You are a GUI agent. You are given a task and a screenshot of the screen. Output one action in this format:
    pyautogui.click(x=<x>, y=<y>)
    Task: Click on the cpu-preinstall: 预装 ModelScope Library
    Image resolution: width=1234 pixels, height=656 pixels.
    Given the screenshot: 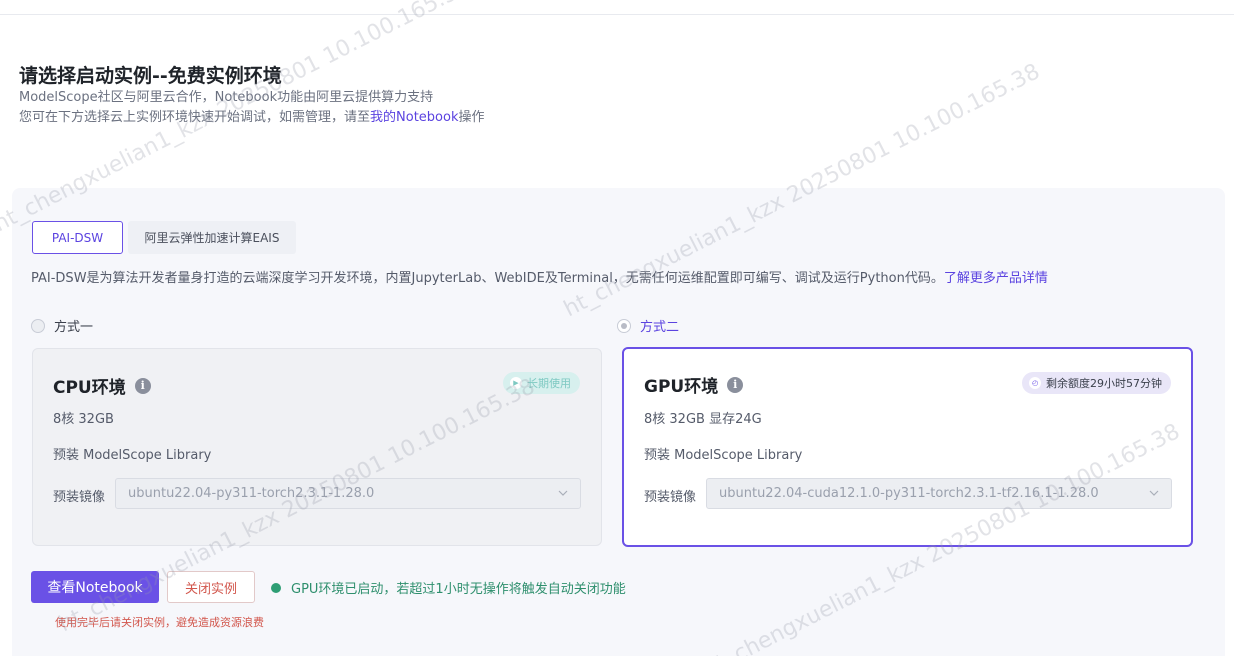 What is the action you would take?
    pyautogui.click(x=132, y=455)
    